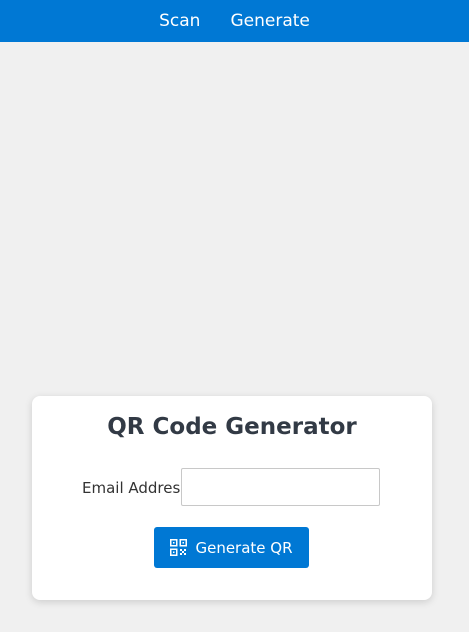 The height and width of the screenshot is (632, 469). I want to click on card-title: QR Code Generator, so click(232, 427).